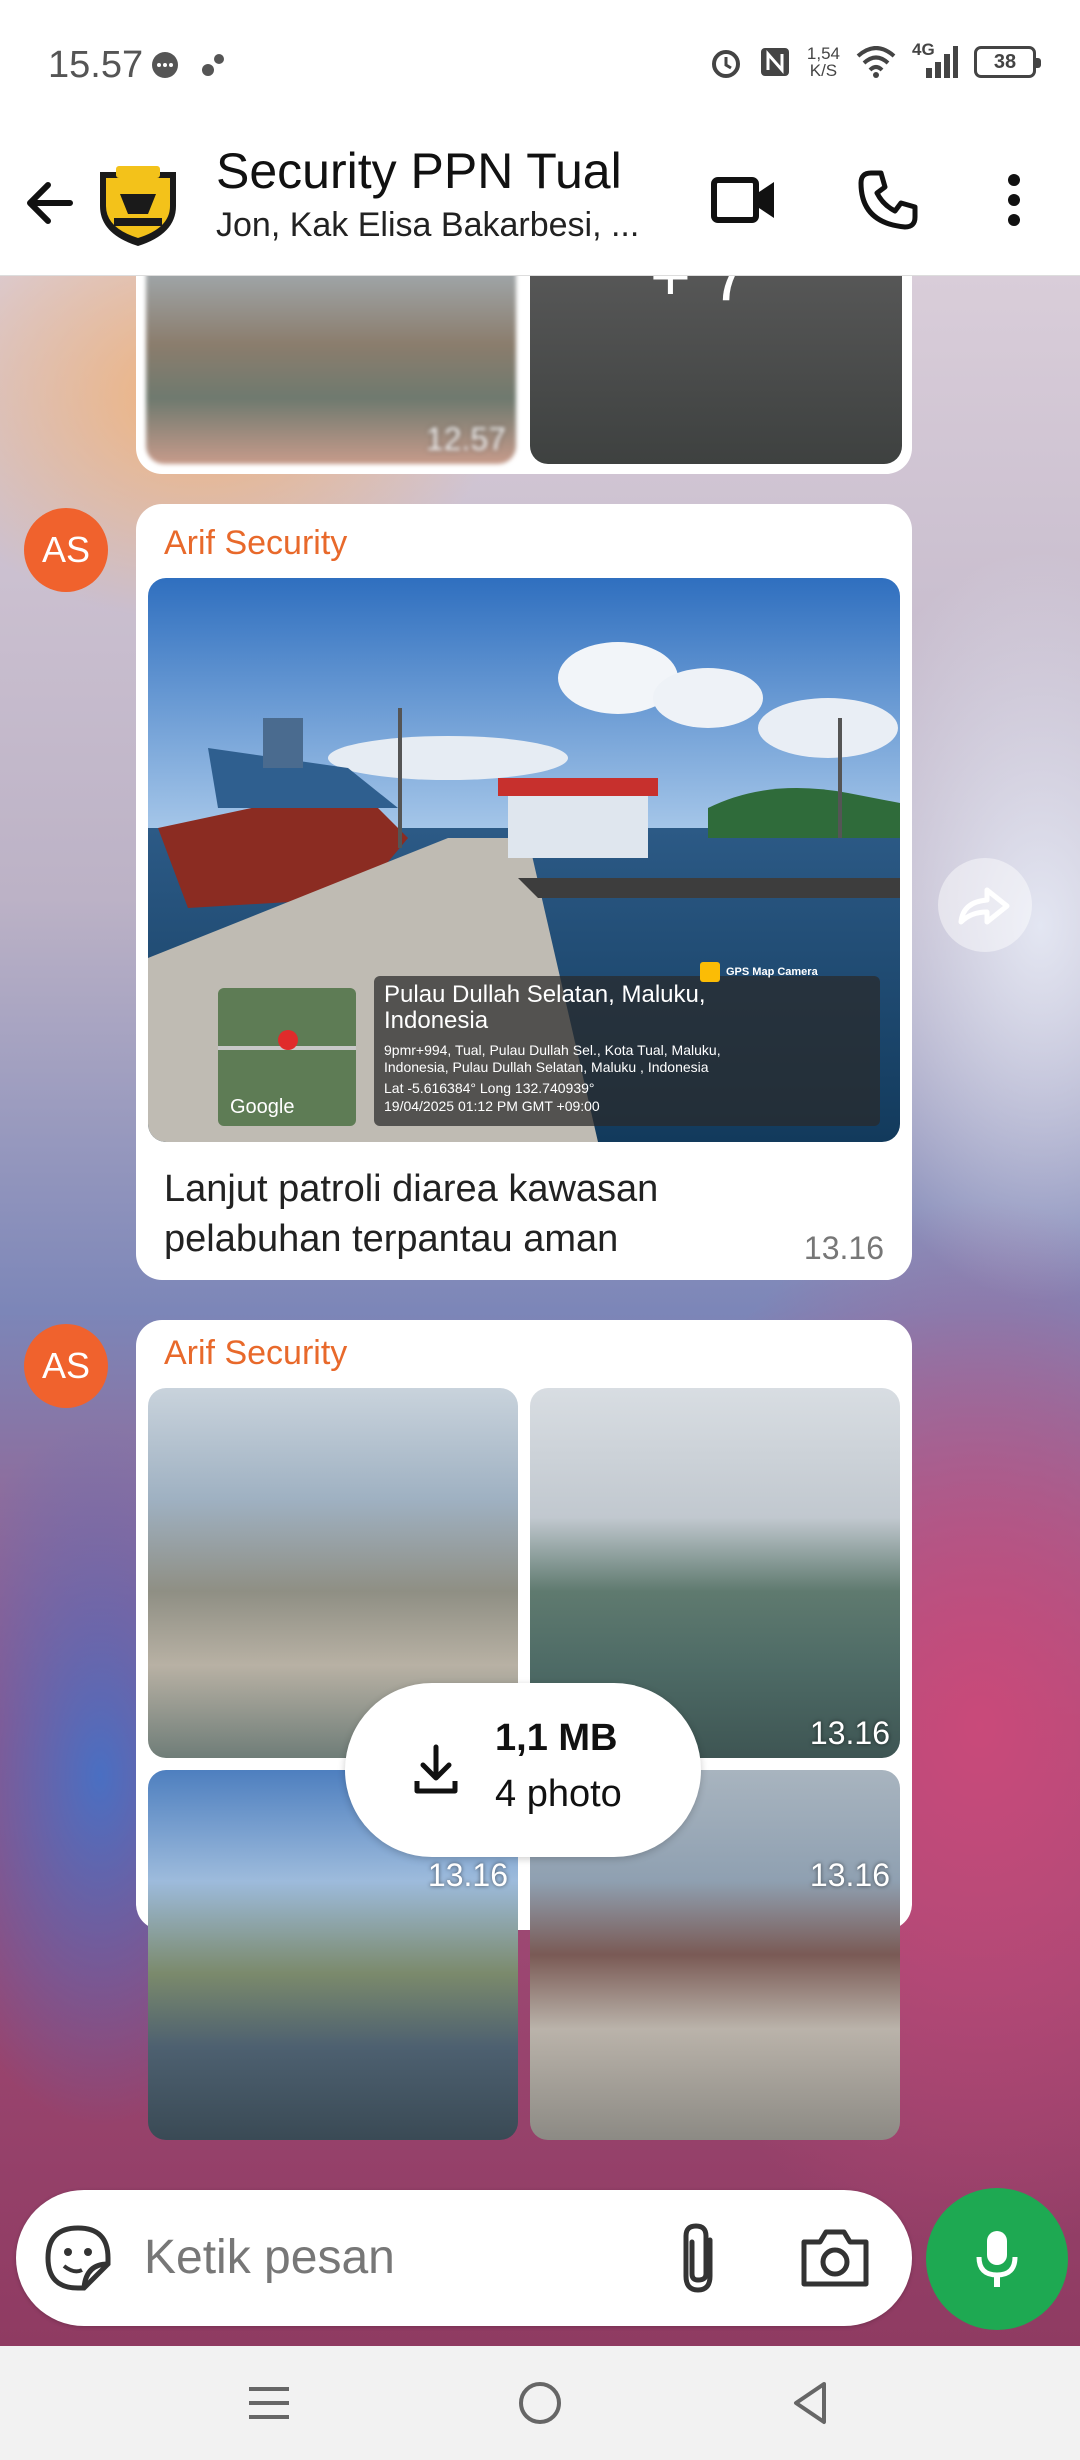  Describe the element at coordinates (523, 1770) in the screenshot. I see `download-album-button: 1,1 MB 4 photo` at that location.